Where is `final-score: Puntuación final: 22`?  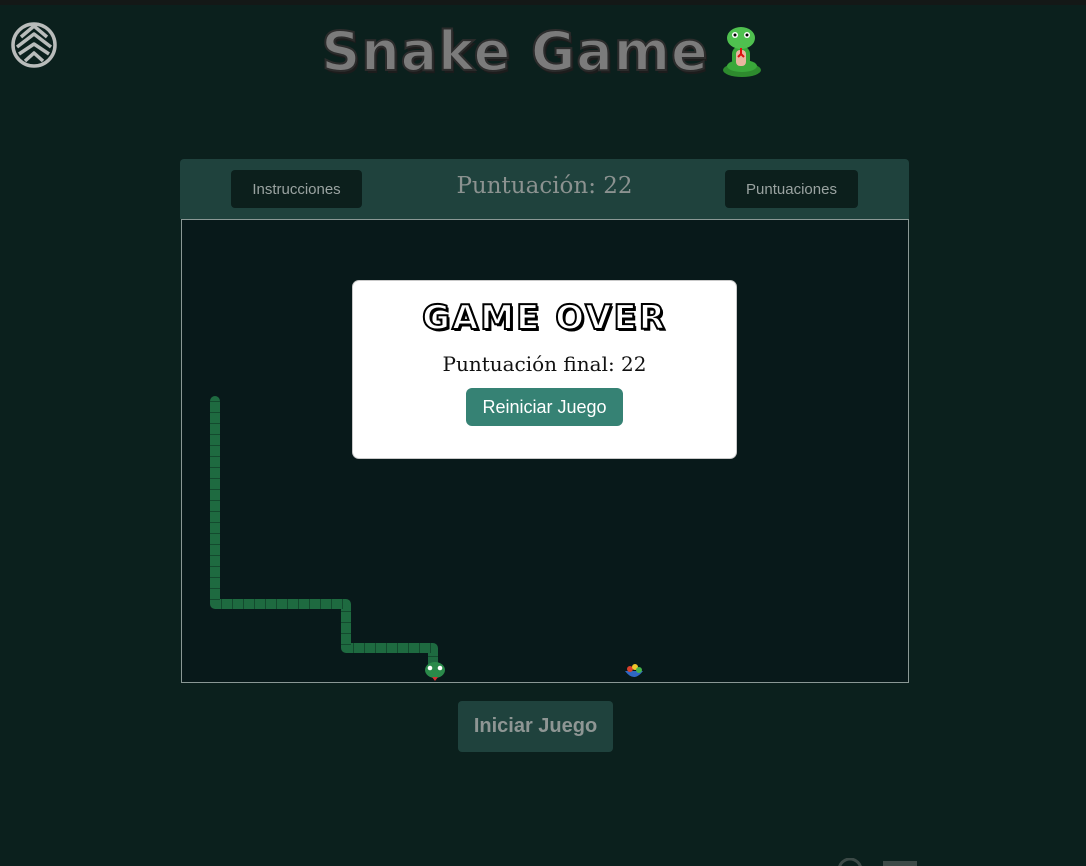 final-score: Puntuación final: 22 is located at coordinates (544, 364).